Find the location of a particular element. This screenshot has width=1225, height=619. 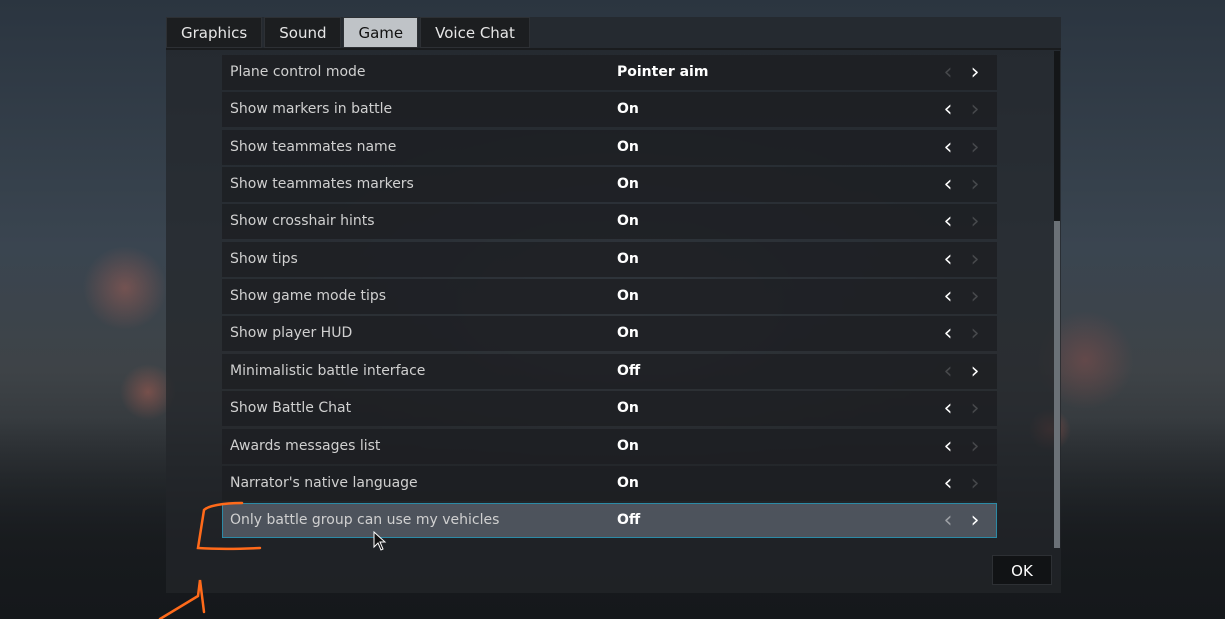

setting-label: Narrator's native language is located at coordinates (324, 483).